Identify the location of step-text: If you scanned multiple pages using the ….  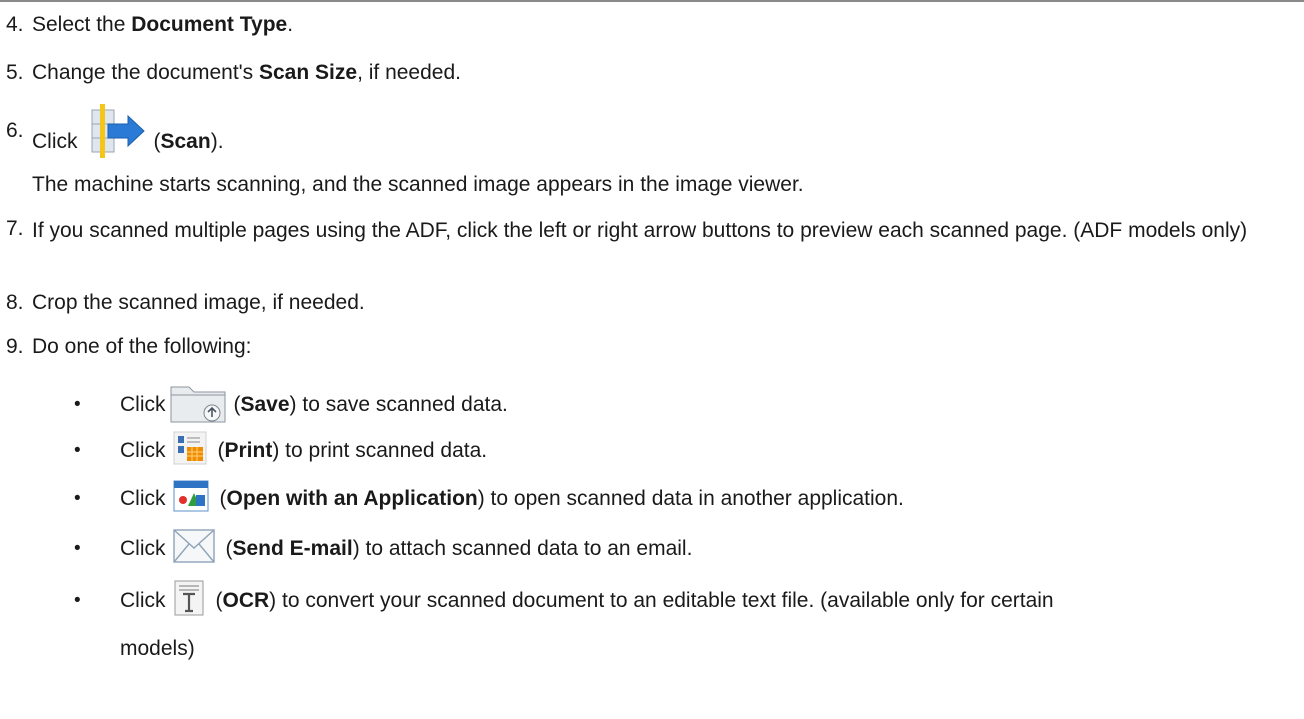
(640, 230).